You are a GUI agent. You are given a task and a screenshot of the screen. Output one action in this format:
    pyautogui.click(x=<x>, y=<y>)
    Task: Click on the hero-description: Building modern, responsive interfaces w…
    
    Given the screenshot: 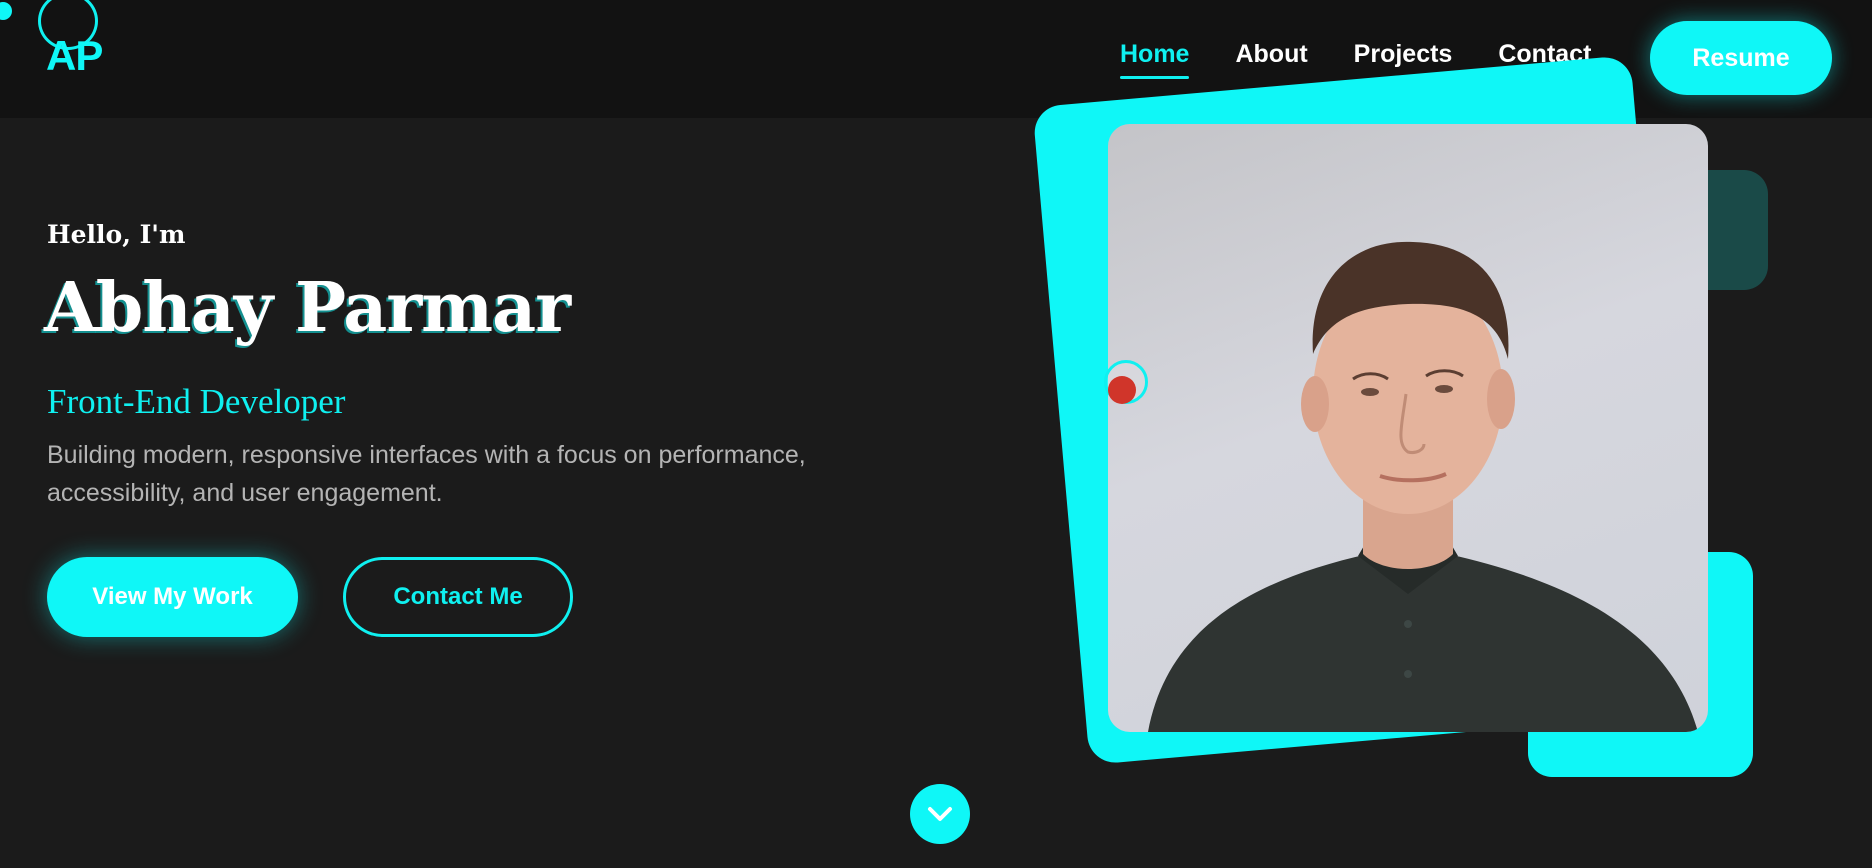 What is the action you would take?
    pyautogui.click(x=426, y=474)
    